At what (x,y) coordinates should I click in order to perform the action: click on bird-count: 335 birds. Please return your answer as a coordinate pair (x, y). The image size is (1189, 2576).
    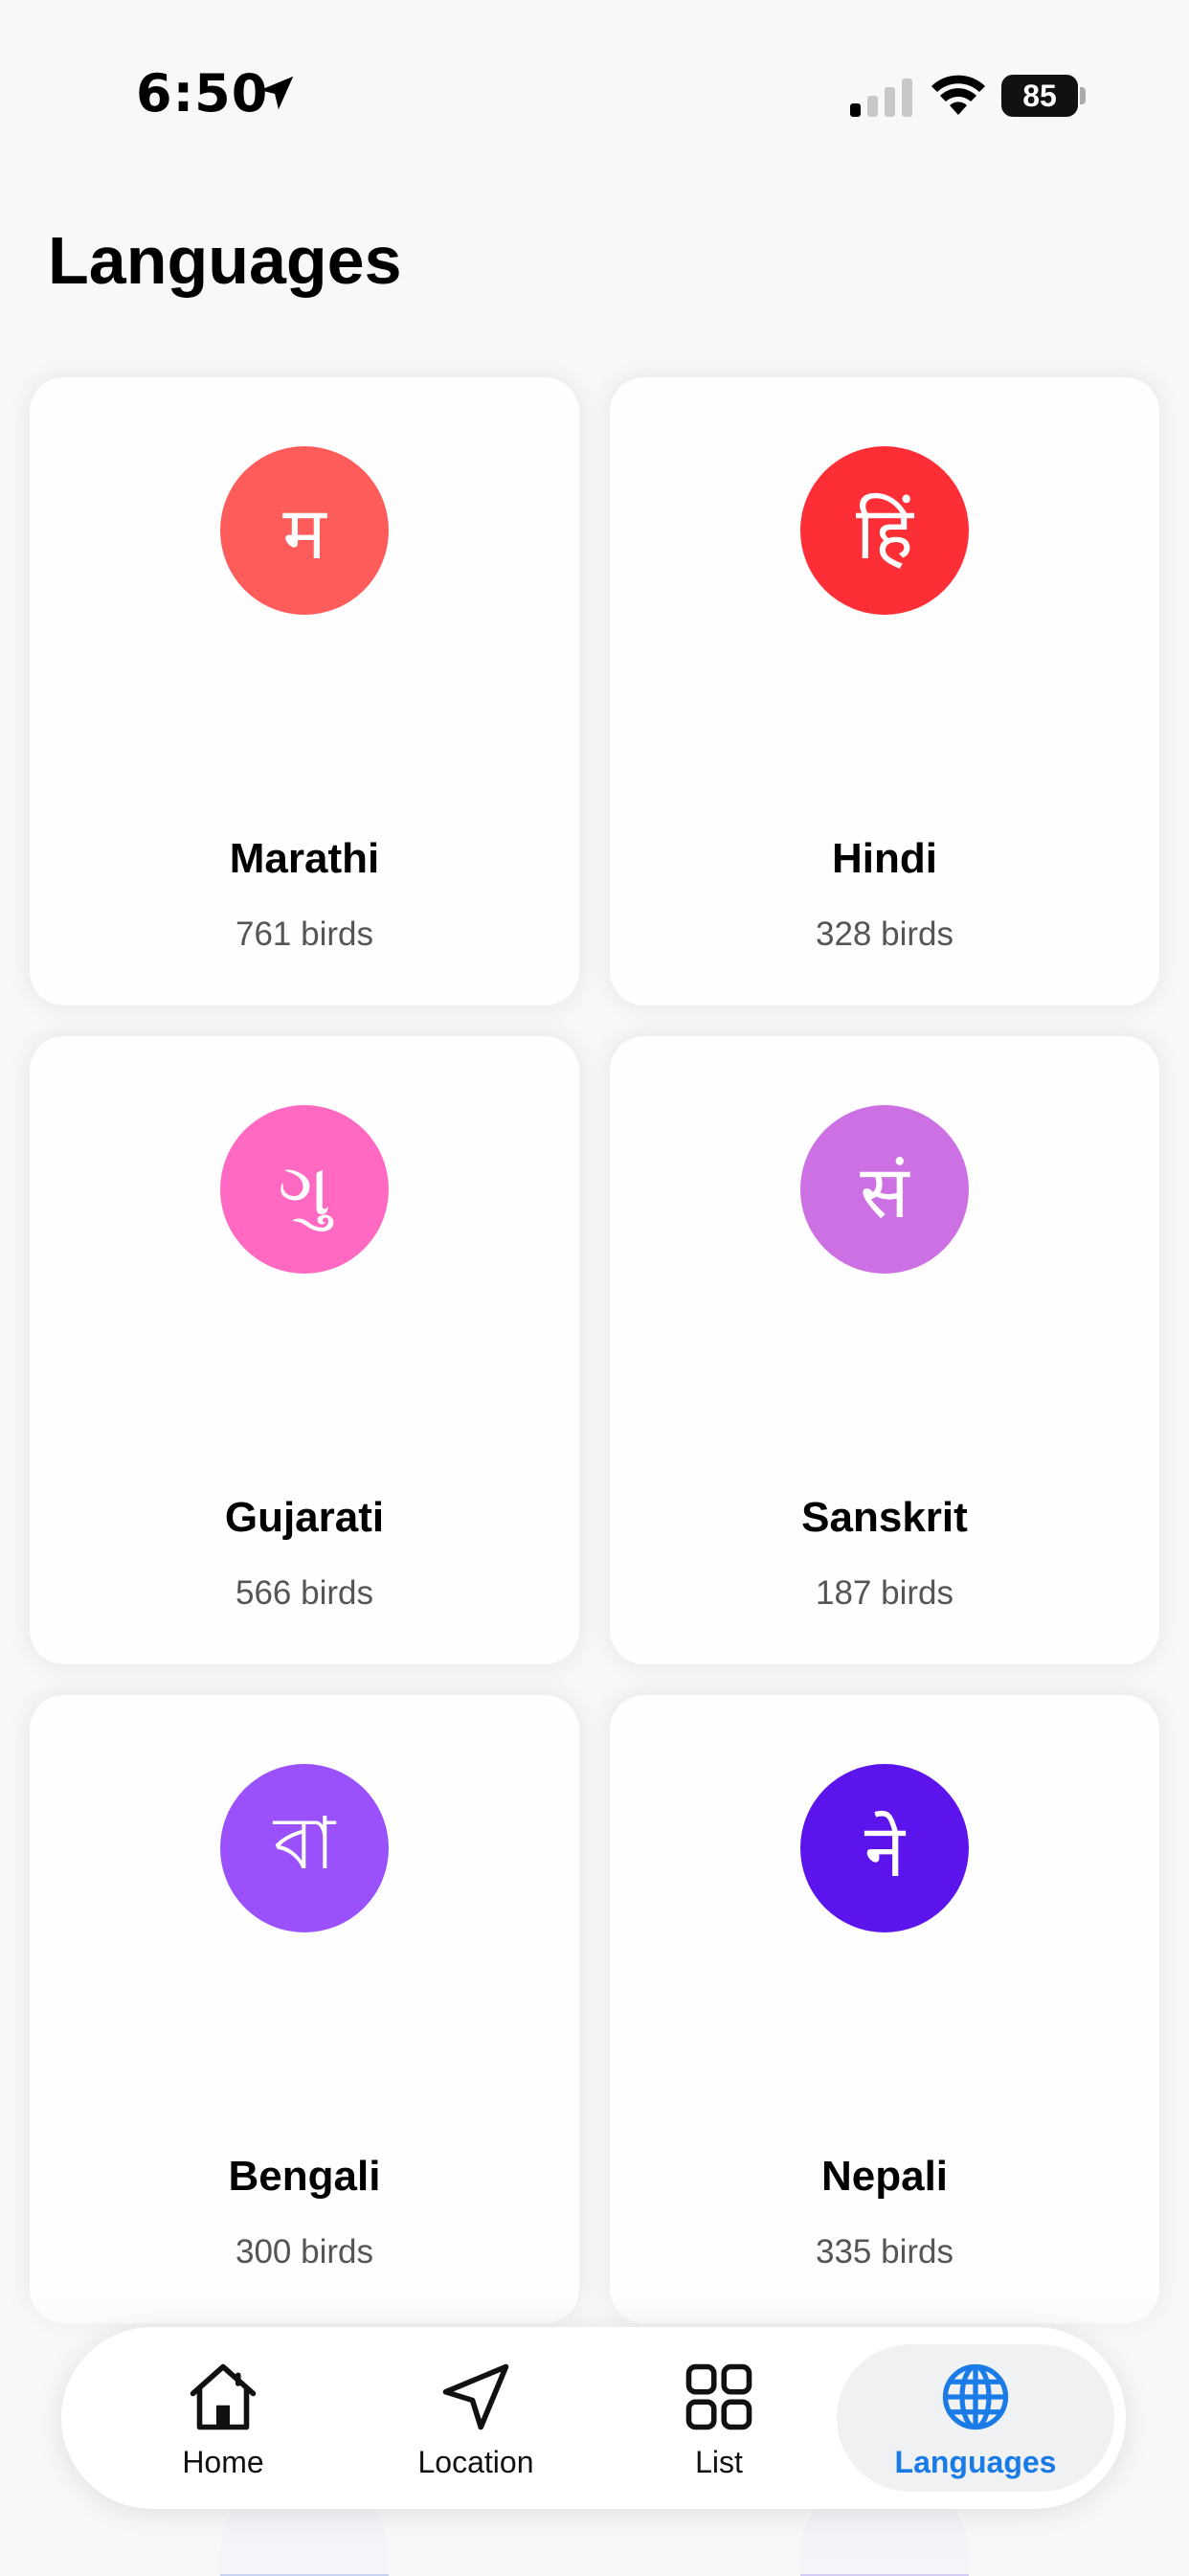
    Looking at the image, I should click on (884, 2252).